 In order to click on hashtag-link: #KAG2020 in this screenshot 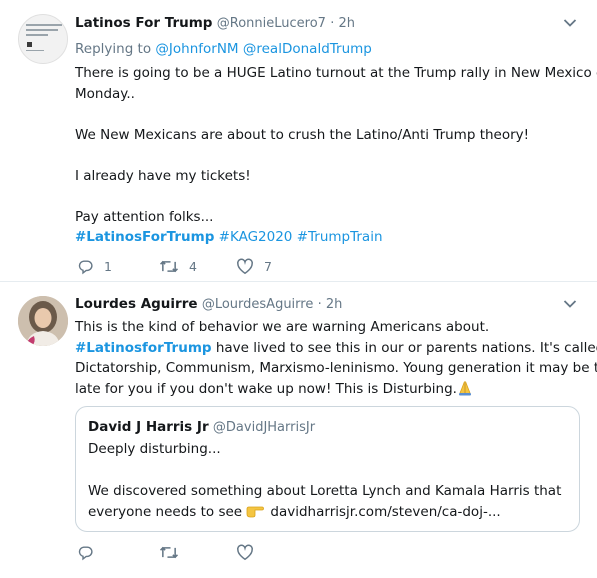, I will do `click(256, 237)`.